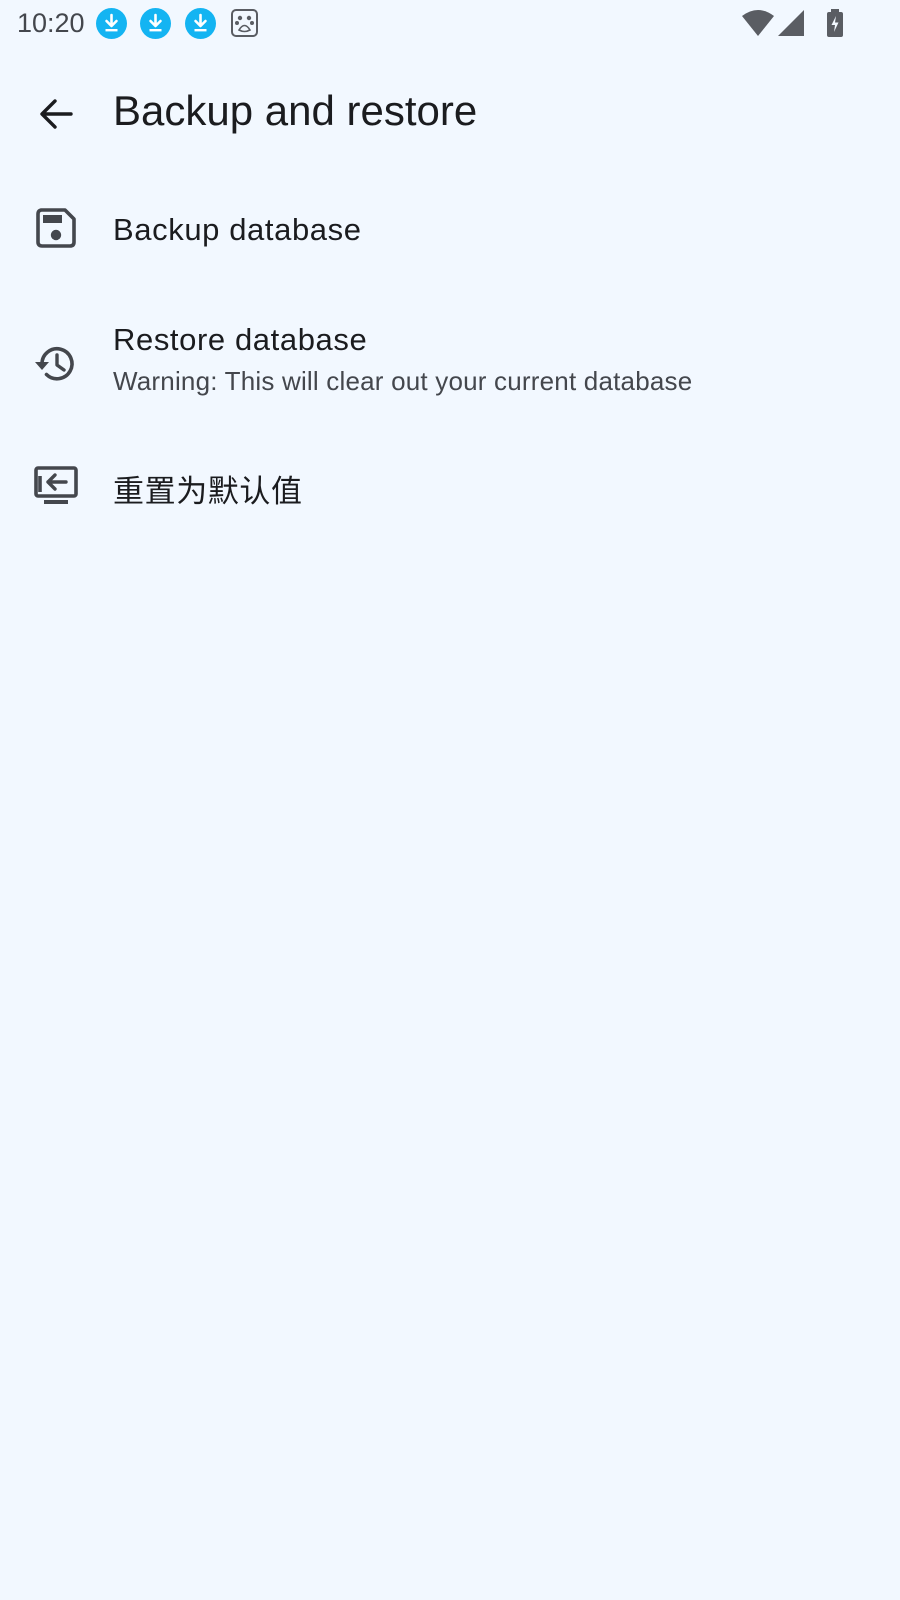 This screenshot has height=1600, width=900. Describe the element at coordinates (56, 485) in the screenshot. I see `reset-screen-icon` at that location.